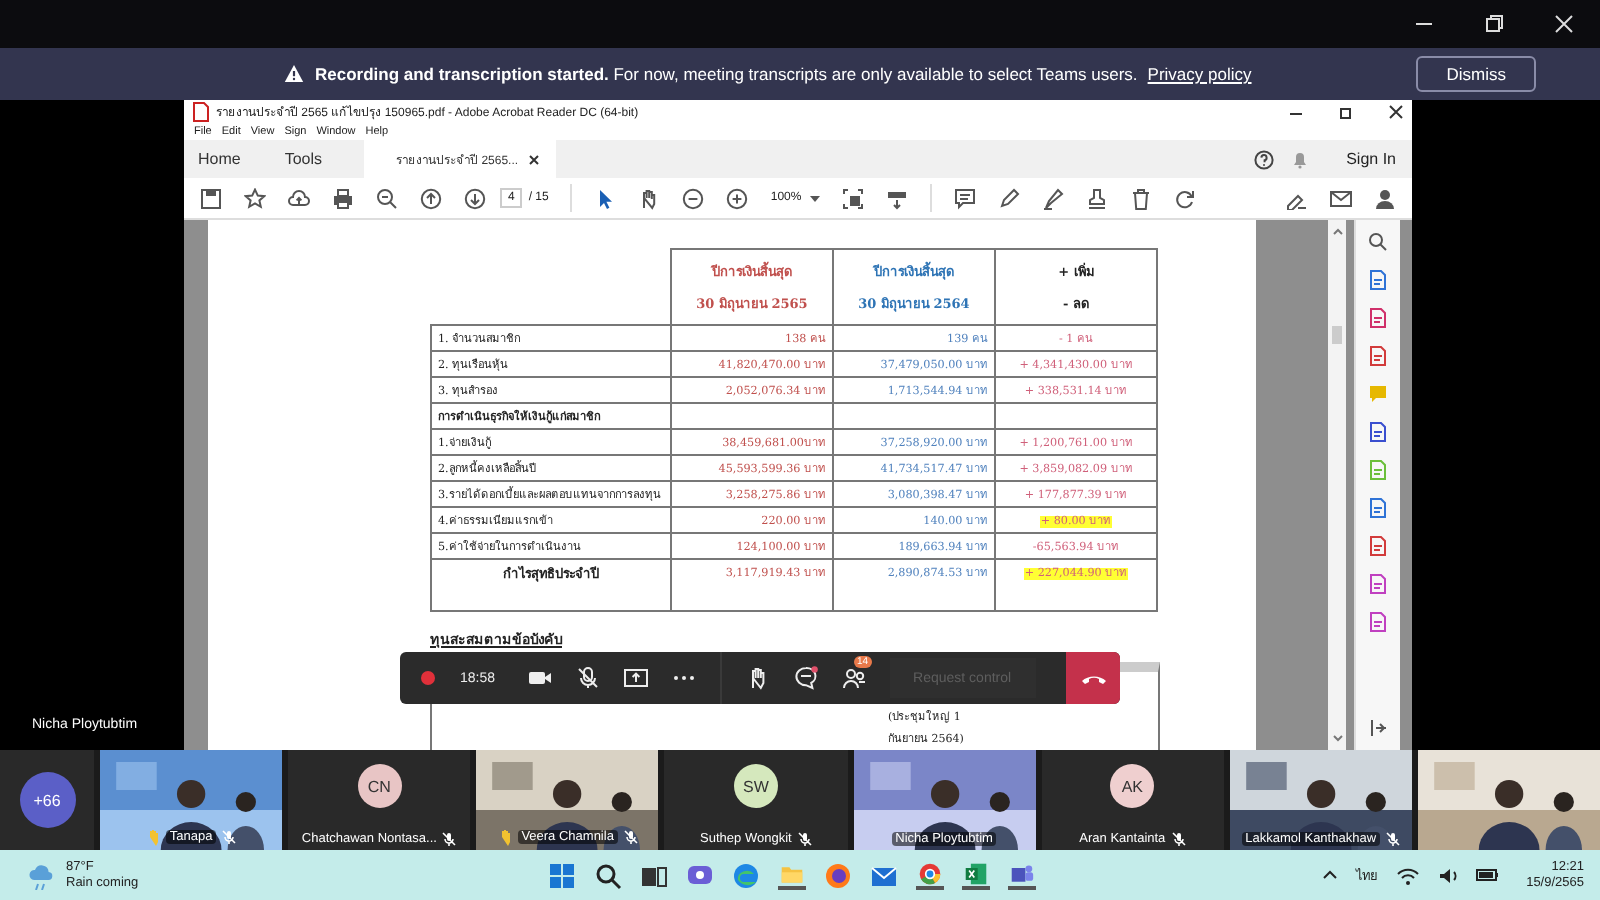 The height and width of the screenshot is (900, 1600). What do you see at coordinates (805, 678) in the screenshot?
I see `chat-icon` at bounding box center [805, 678].